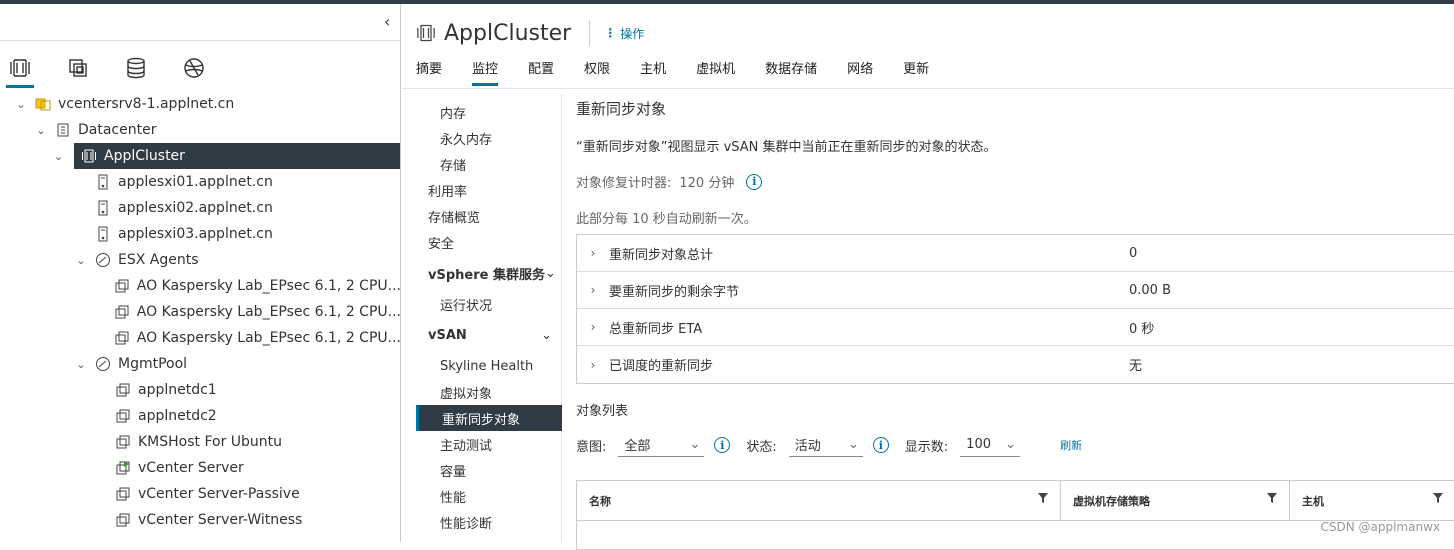  I want to click on actions-menu: ⋮ 操作, so click(624, 33).